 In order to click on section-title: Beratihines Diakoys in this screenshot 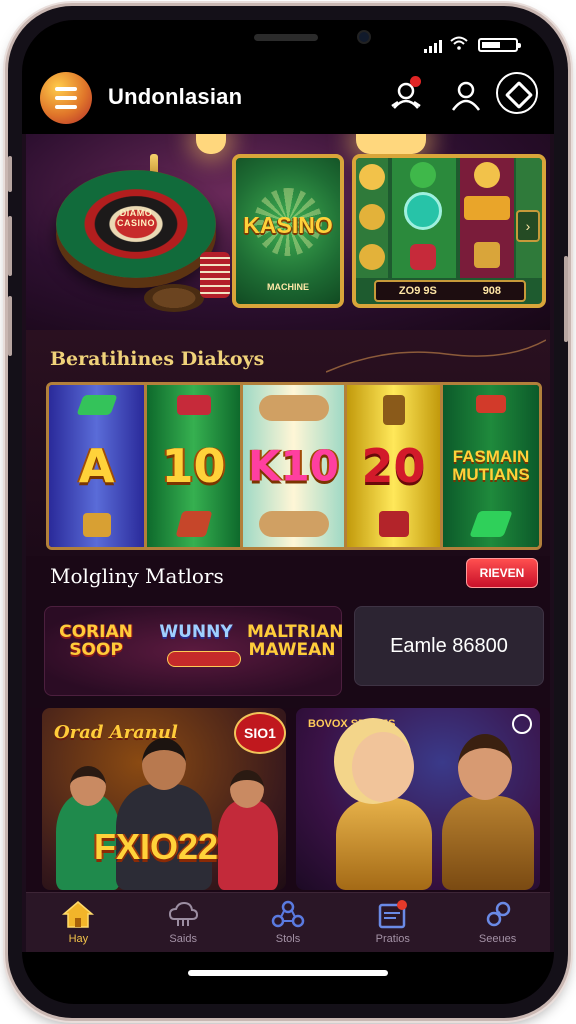, I will do `click(157, 359)`.